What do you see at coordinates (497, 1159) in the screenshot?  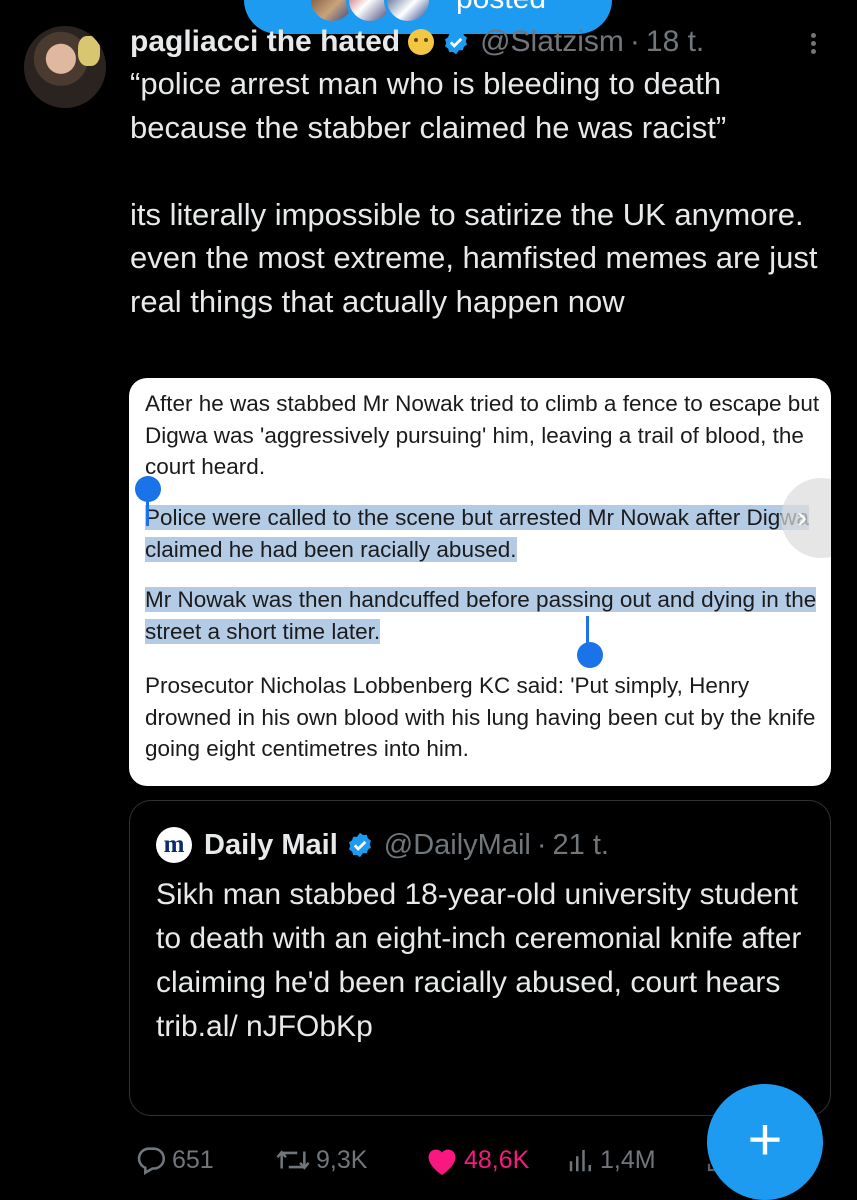 I see `like-count: 48,6K` at bounding box center [497, 1159].